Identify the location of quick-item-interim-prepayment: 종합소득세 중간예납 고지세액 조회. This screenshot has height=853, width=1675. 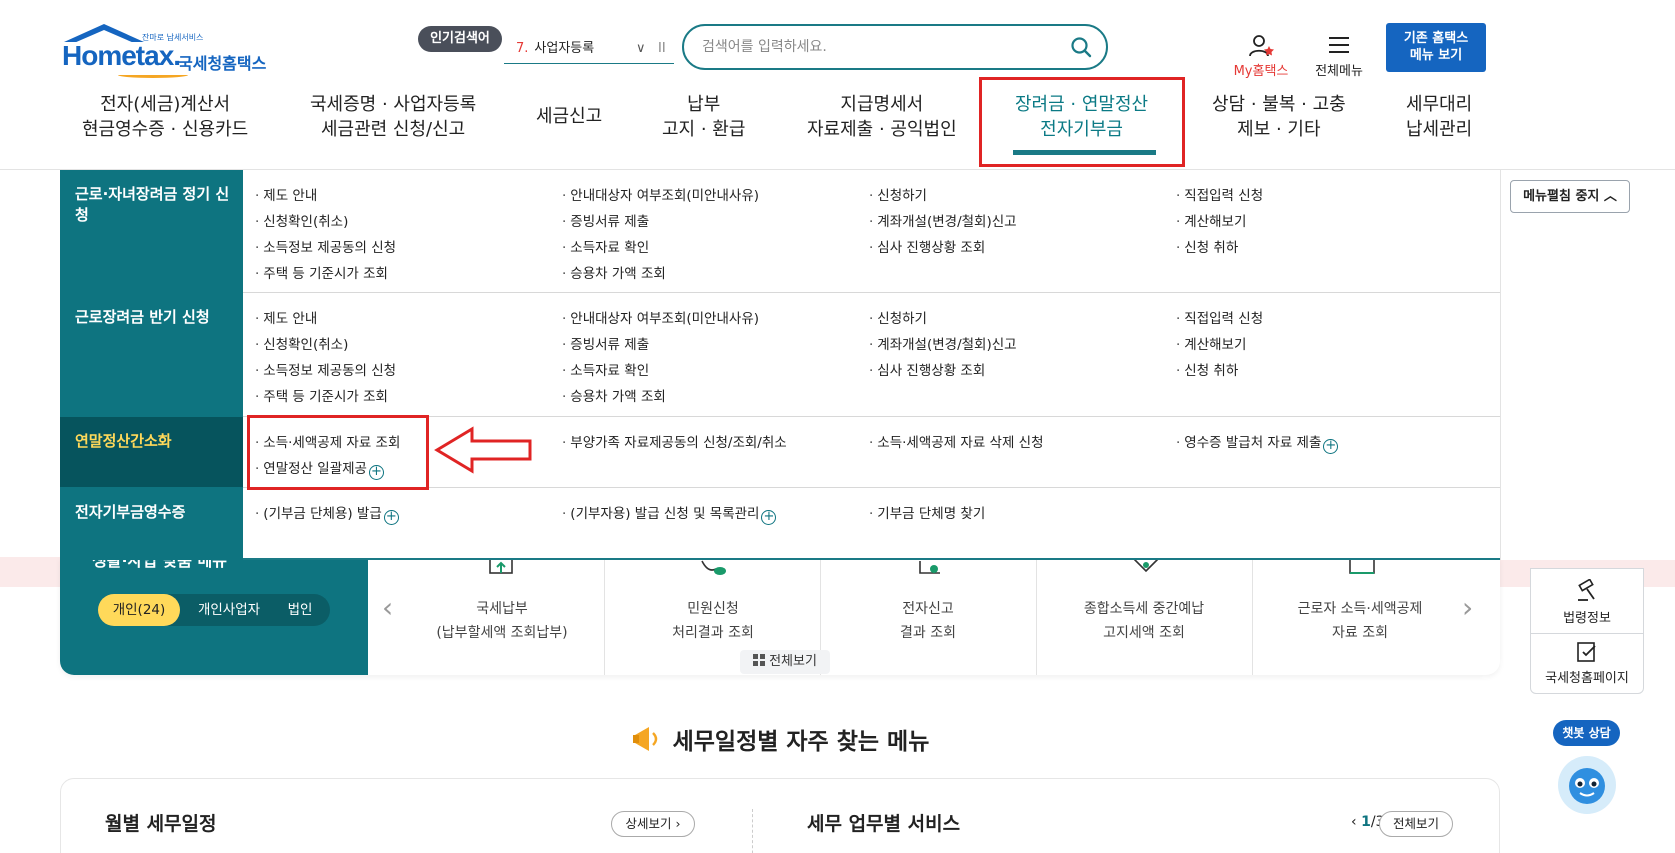
(1144, 621).